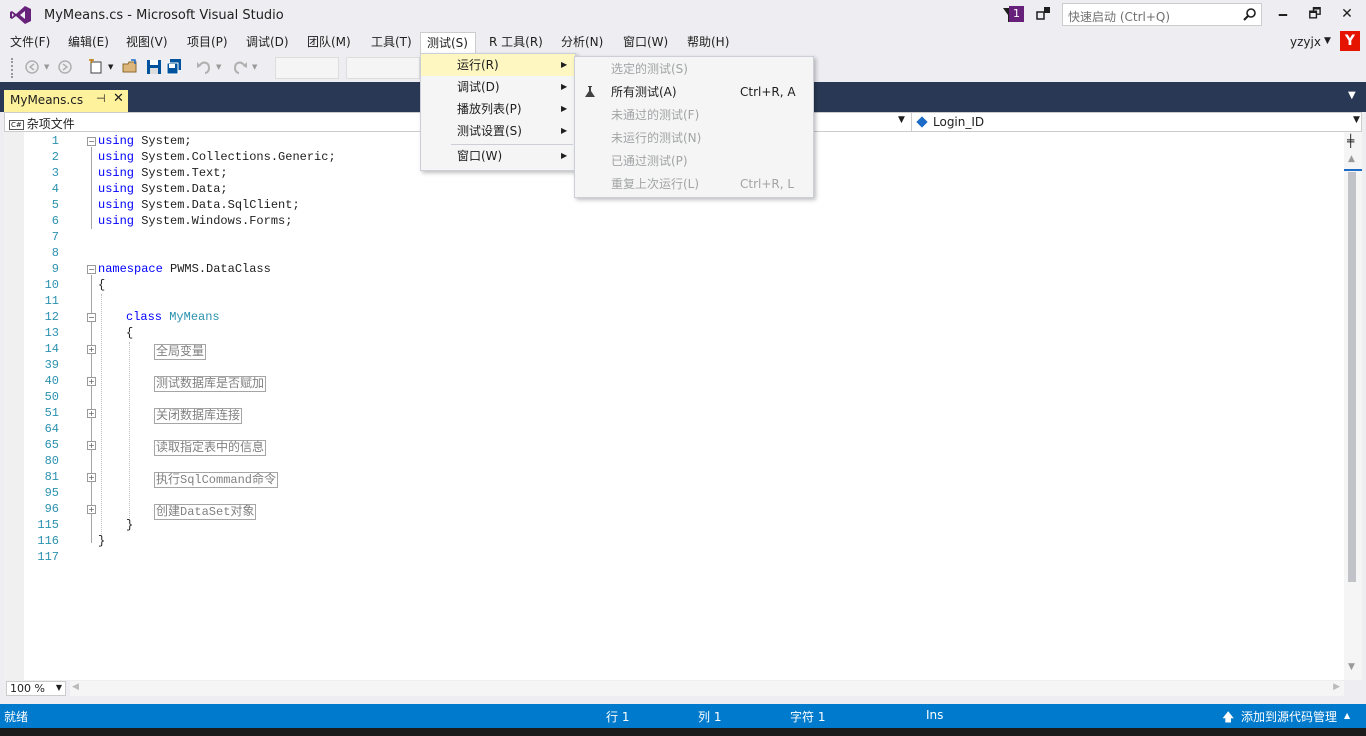 The height and width of the screenshot is (736, 1366). What do you see at coordinates (1351, 159) in the screenshot?
I see `scroll-up-icon: ▲` at bounding box center [1351, 159].